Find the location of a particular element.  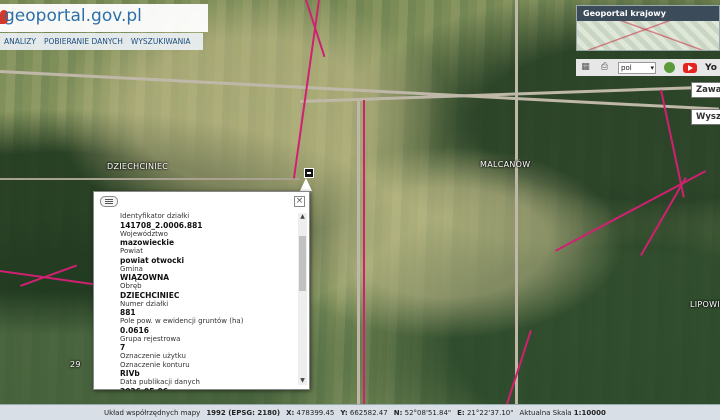

popup-scrollbar: ▲ ▼ is located at coordinates (302, 299).